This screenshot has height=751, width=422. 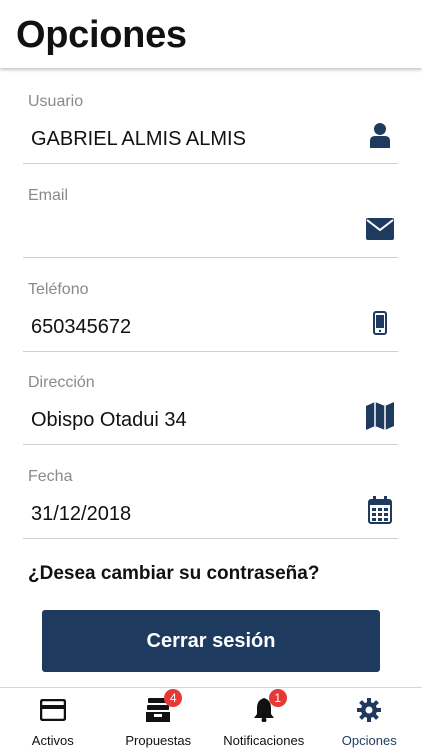 I want to click on notificaciones-badge: 1, so click(x=278, y=698).